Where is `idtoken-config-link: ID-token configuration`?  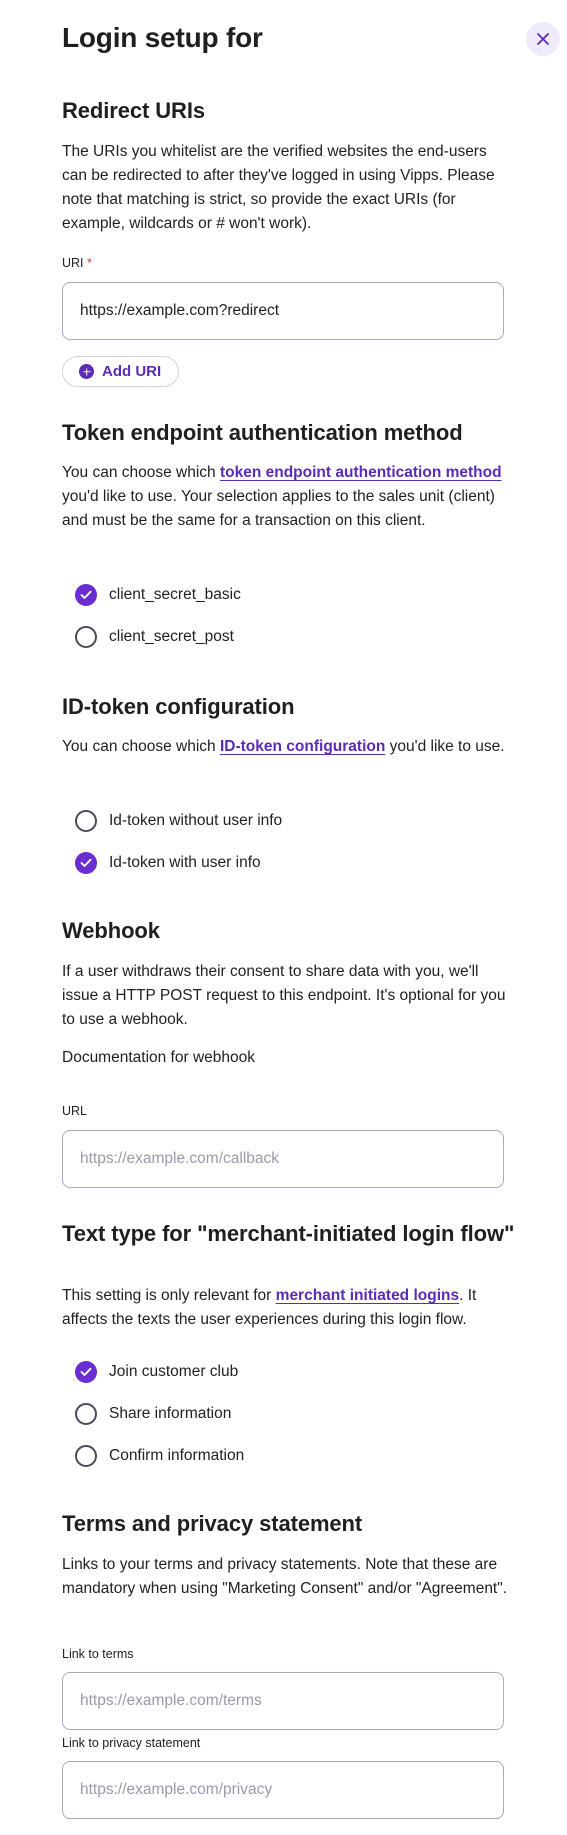 idtoken-config-link: ID-token configuration is located at coordinates (302, 746).